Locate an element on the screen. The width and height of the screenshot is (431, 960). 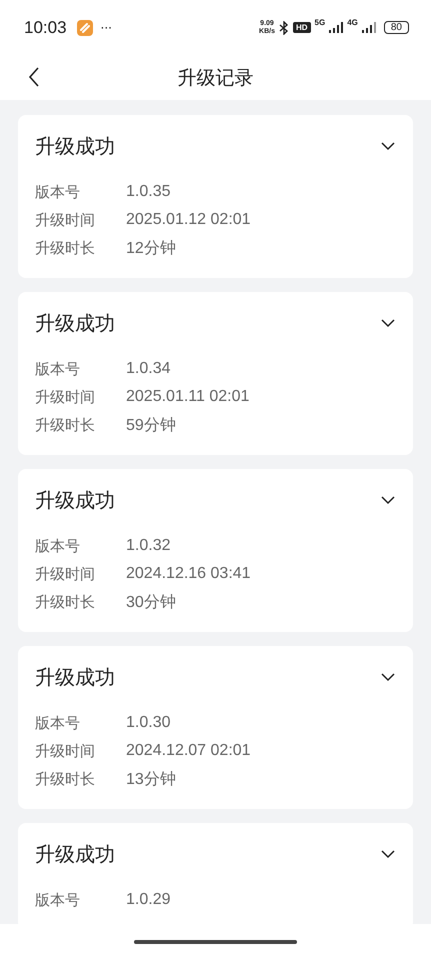
field-value: 2024.12.07 02:01 is located at coordinates (188, 751).